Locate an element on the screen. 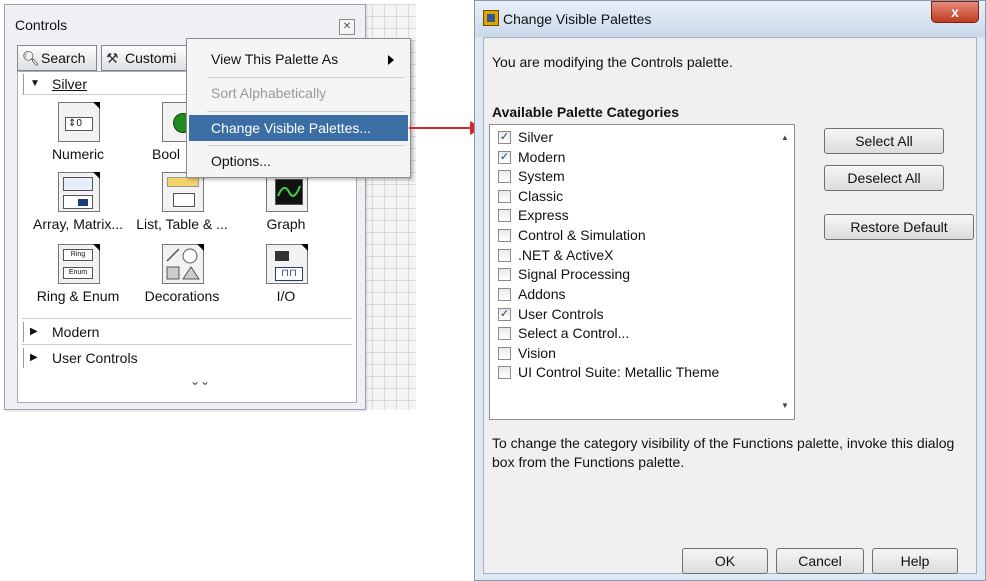 Image resolution: width=986 pixels, height=581 pixels. list-item-ui-control-suite: UI Control Suite: Metallic Theme is located at coordinates (608, 372).